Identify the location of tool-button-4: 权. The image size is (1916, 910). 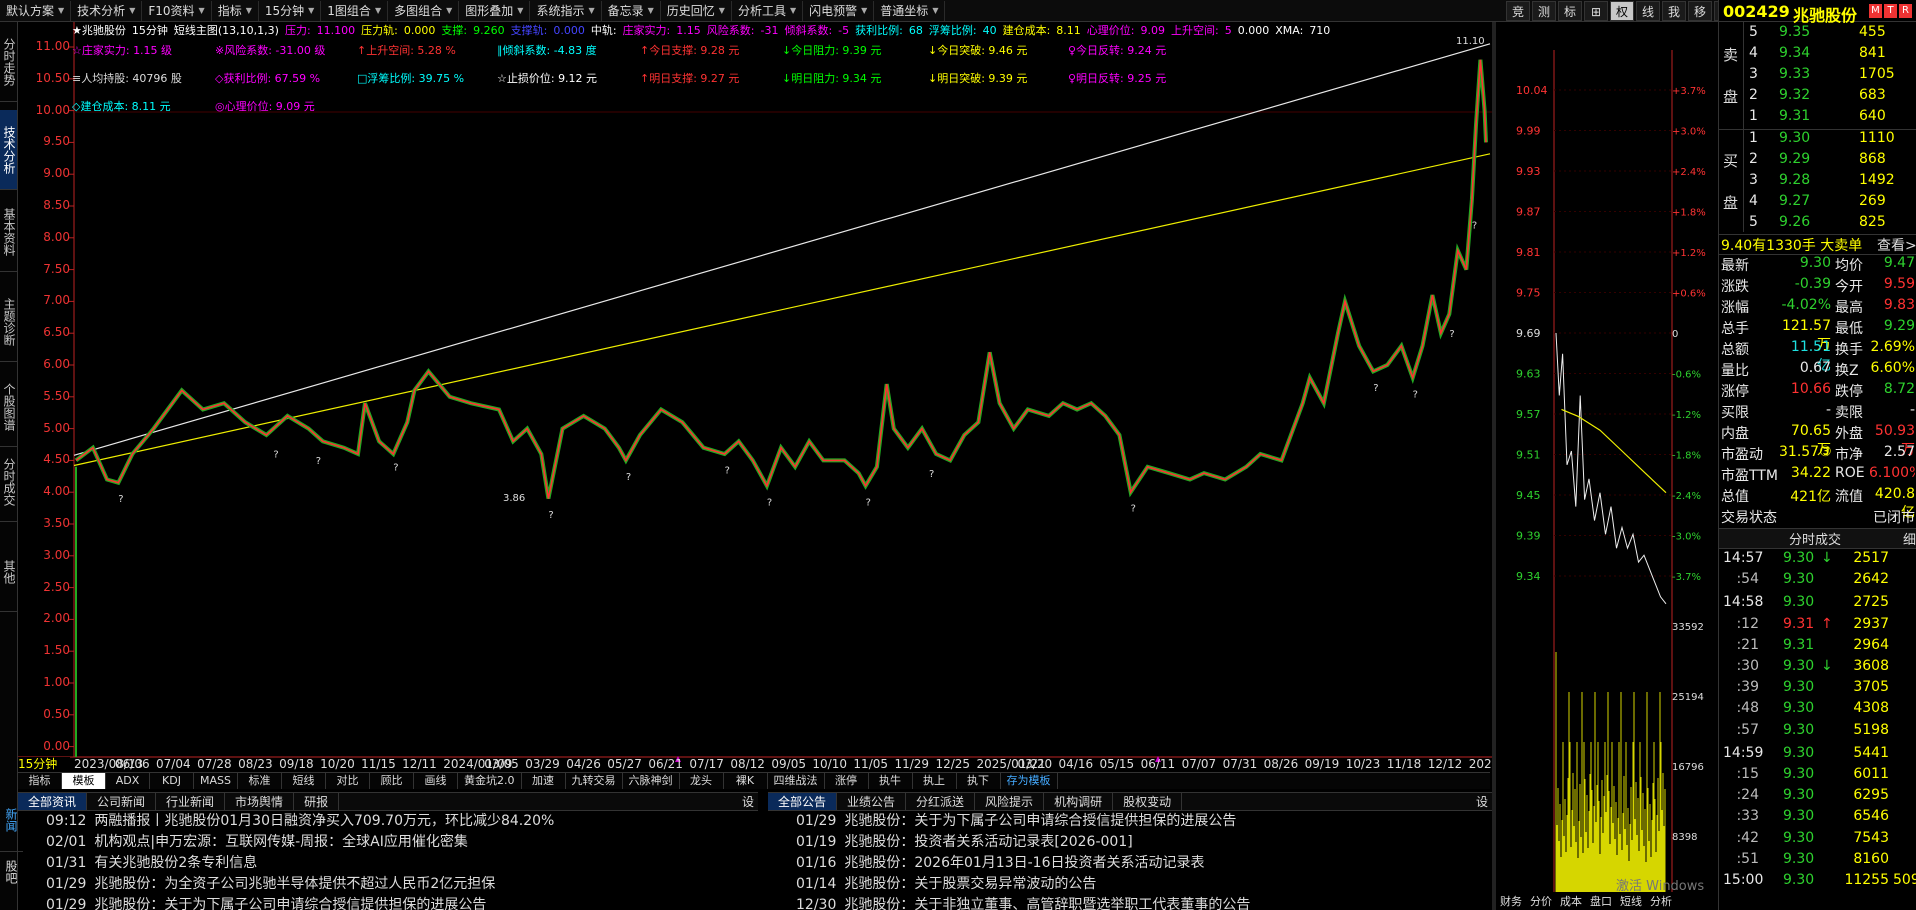
(1622, 11).